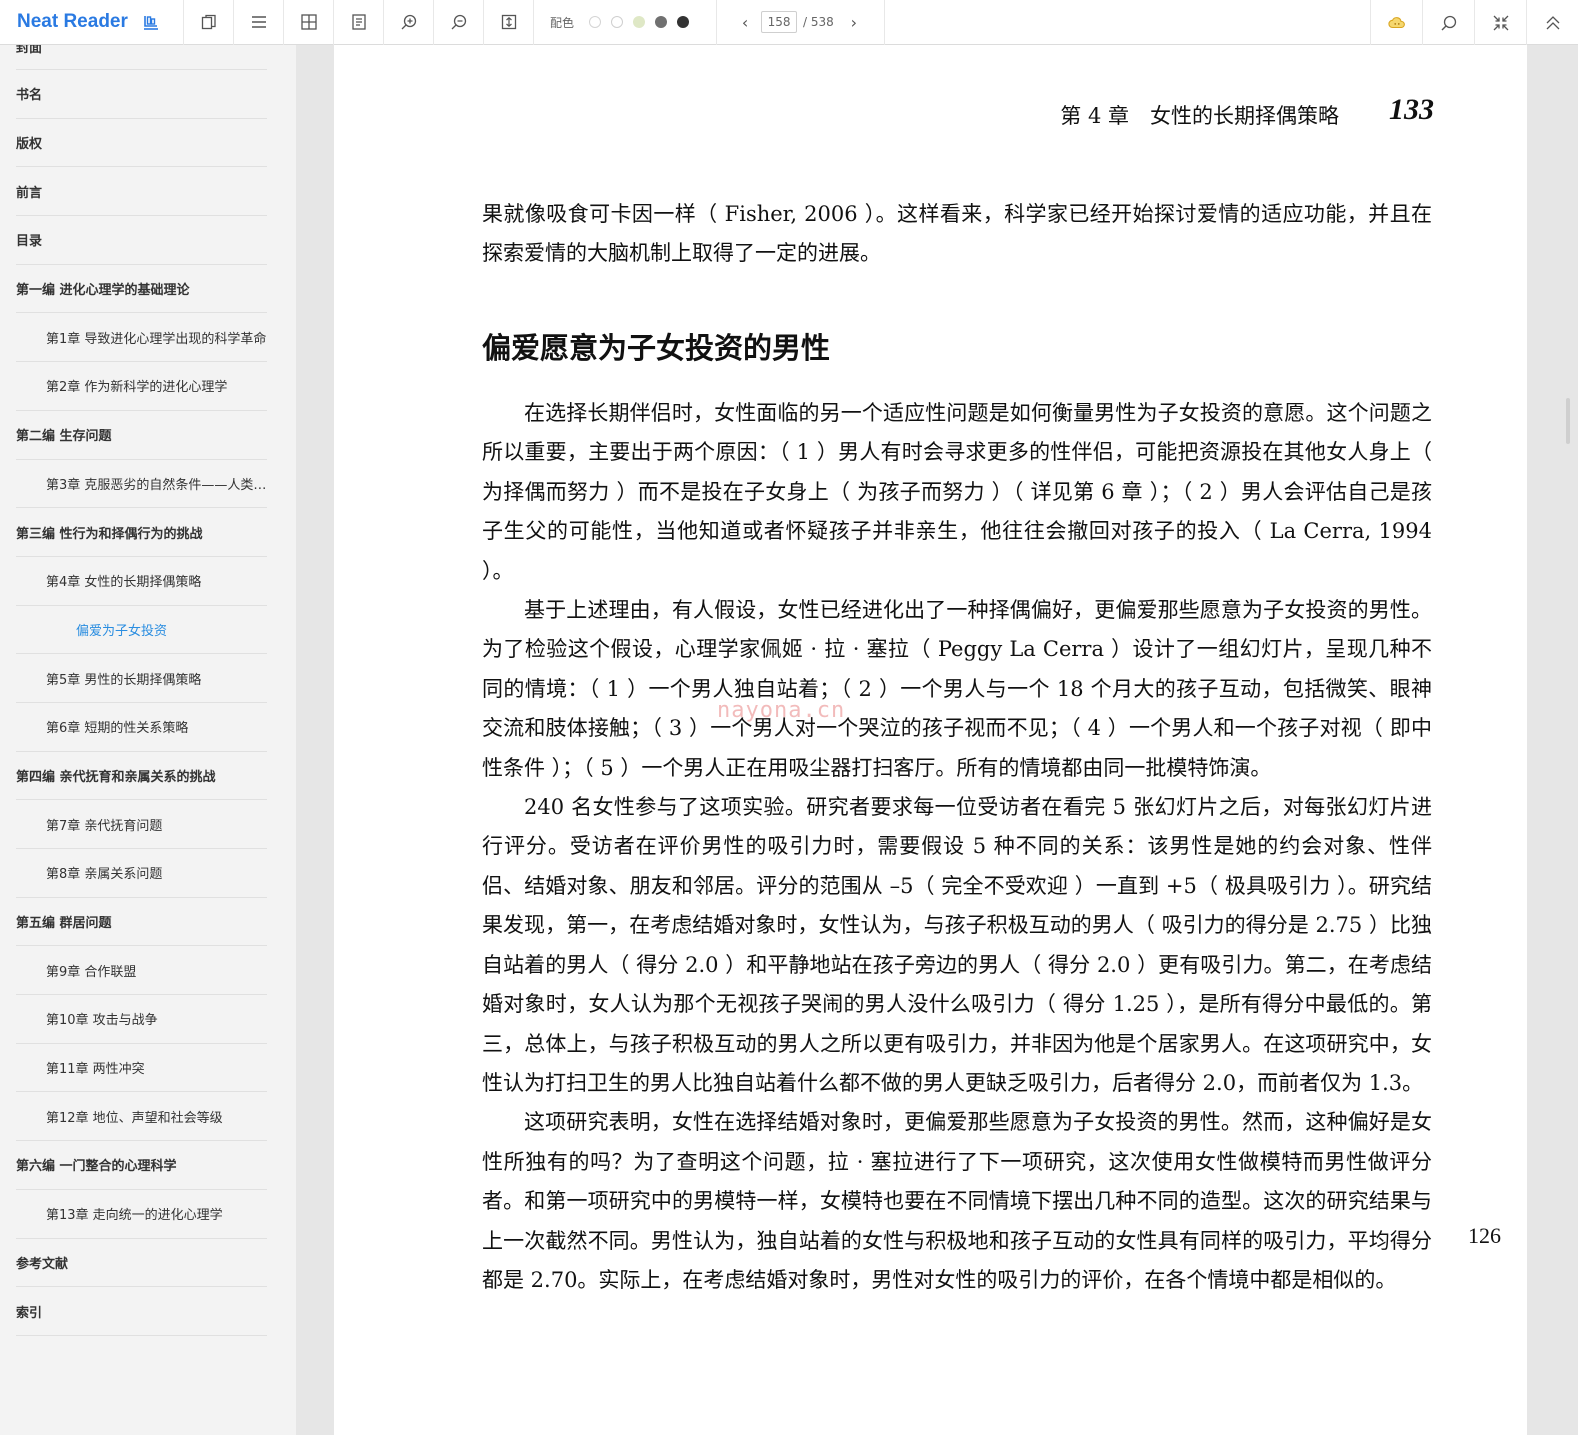 This screenshot has width=1578, height=1435. I want to click on toc-item-label: 偏爱为子女投资, so click(122, 631).